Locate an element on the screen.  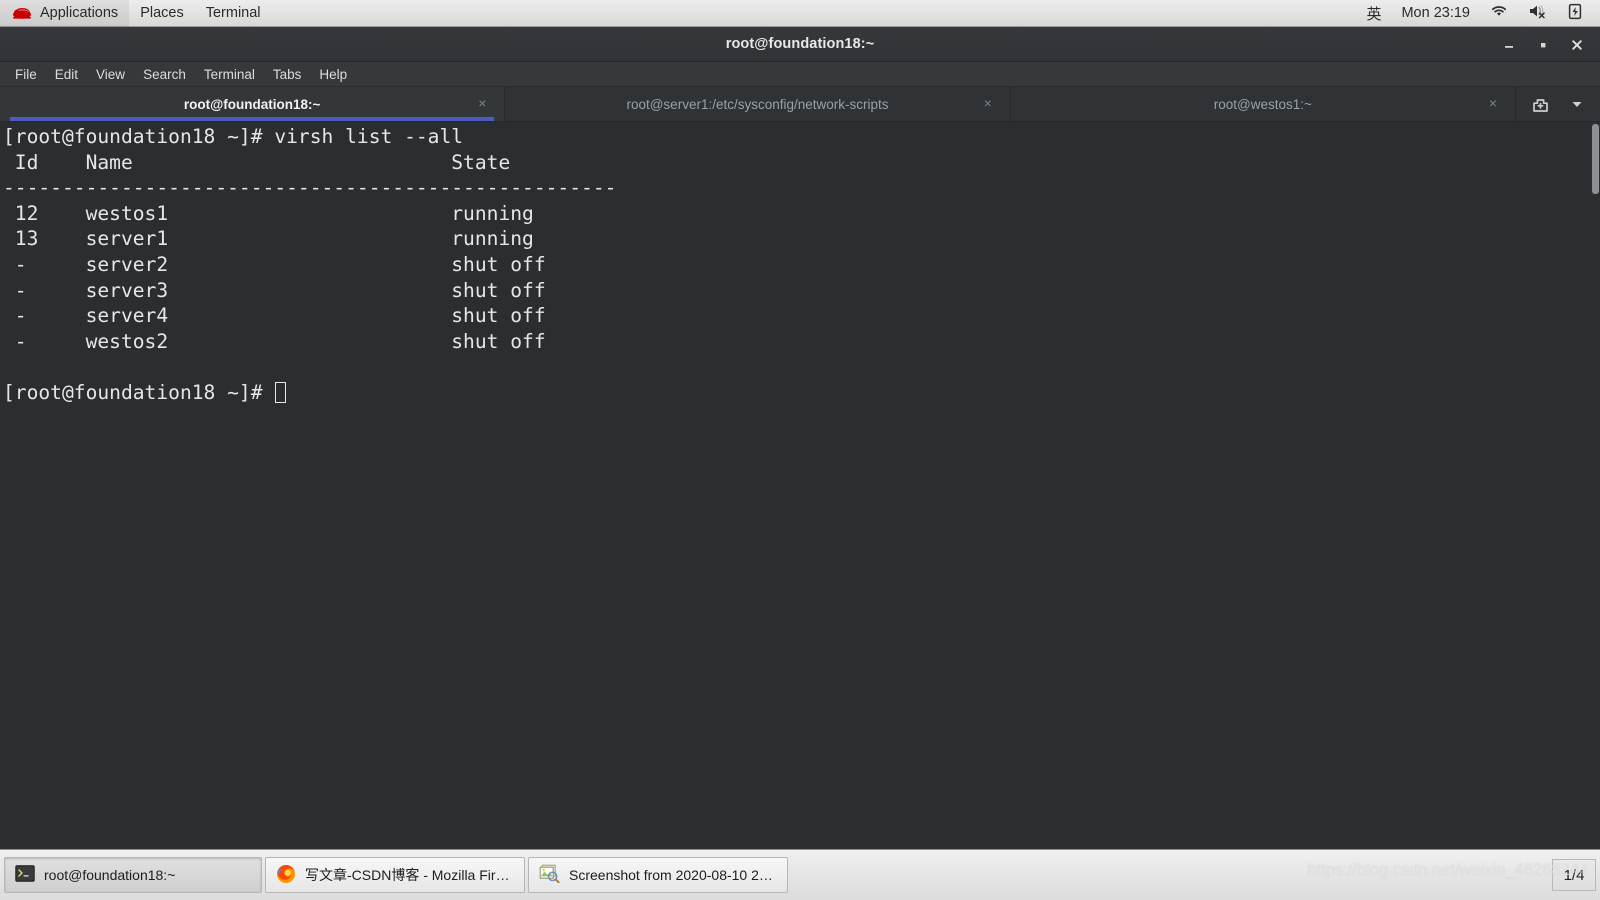
terminal-icon is located at coordinates (25, 875).